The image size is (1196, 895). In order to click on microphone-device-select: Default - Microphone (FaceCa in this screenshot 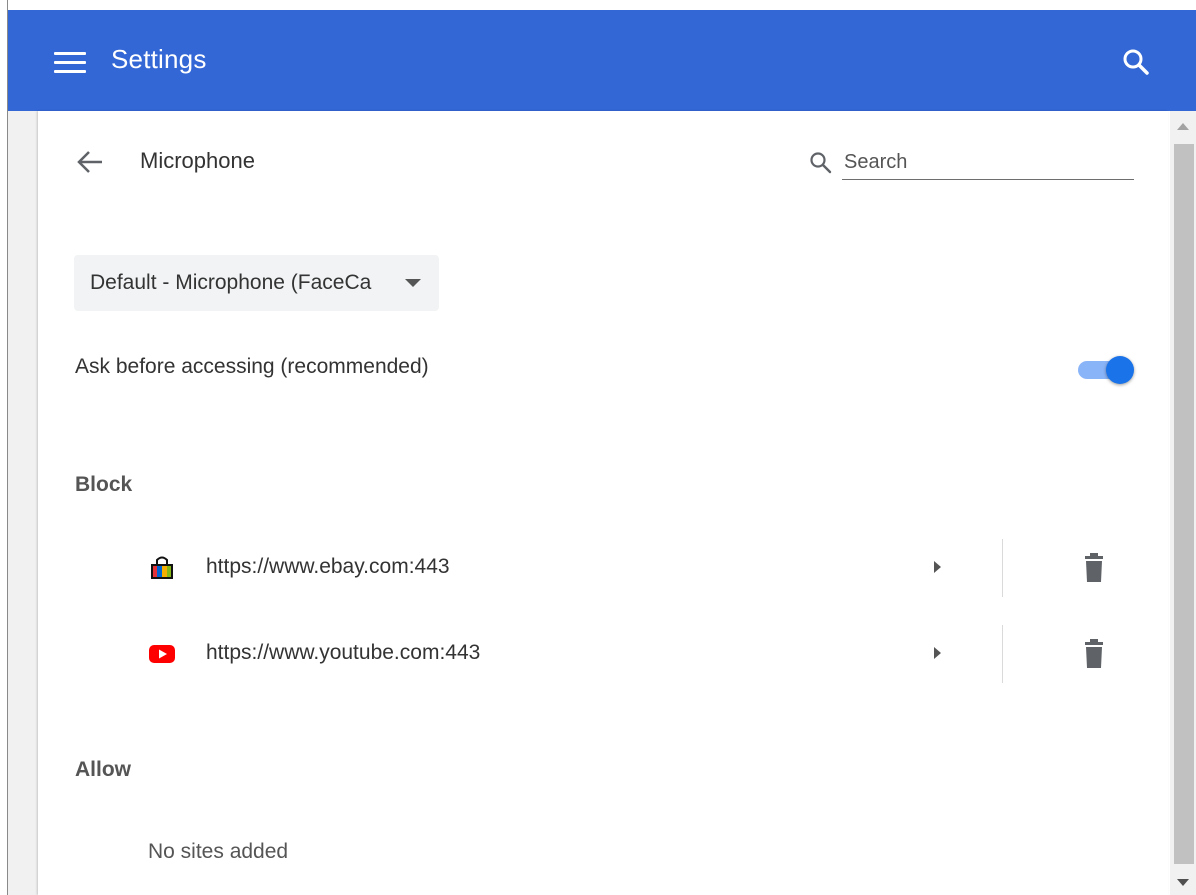, I will do `click(256, 283)`.